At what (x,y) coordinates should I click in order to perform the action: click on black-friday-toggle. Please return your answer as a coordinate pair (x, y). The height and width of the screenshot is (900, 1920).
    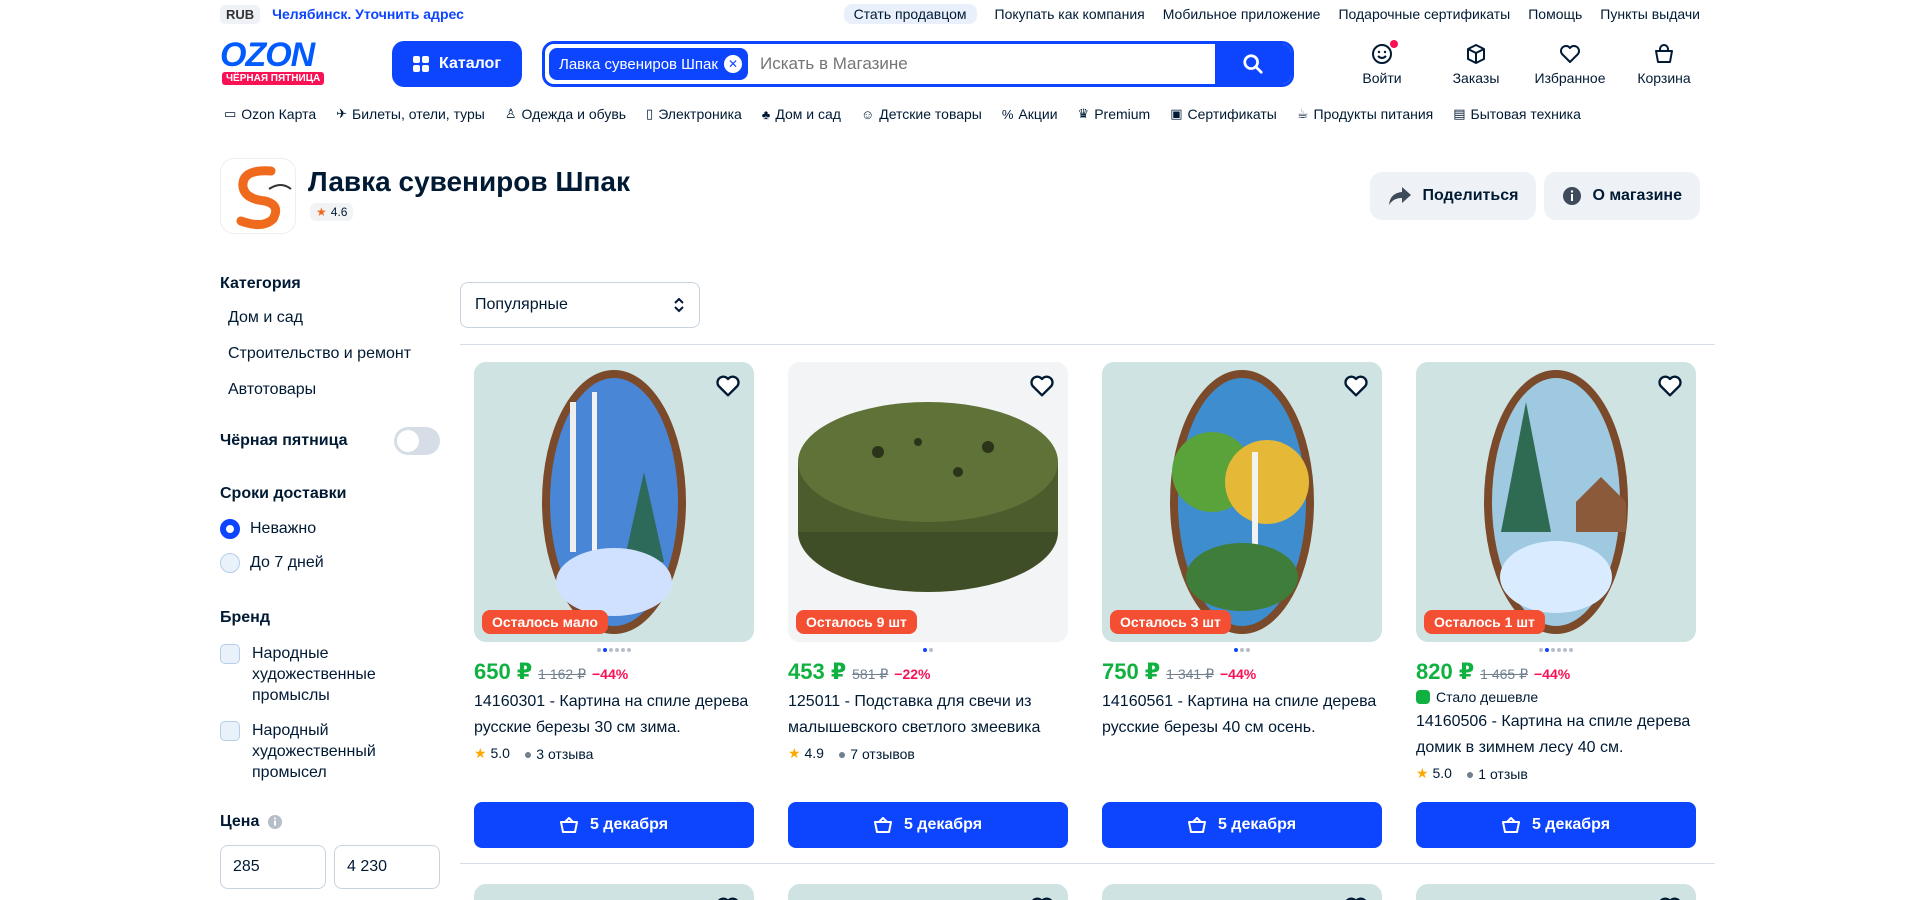
    Looking at the image, I should click on (417, 441).